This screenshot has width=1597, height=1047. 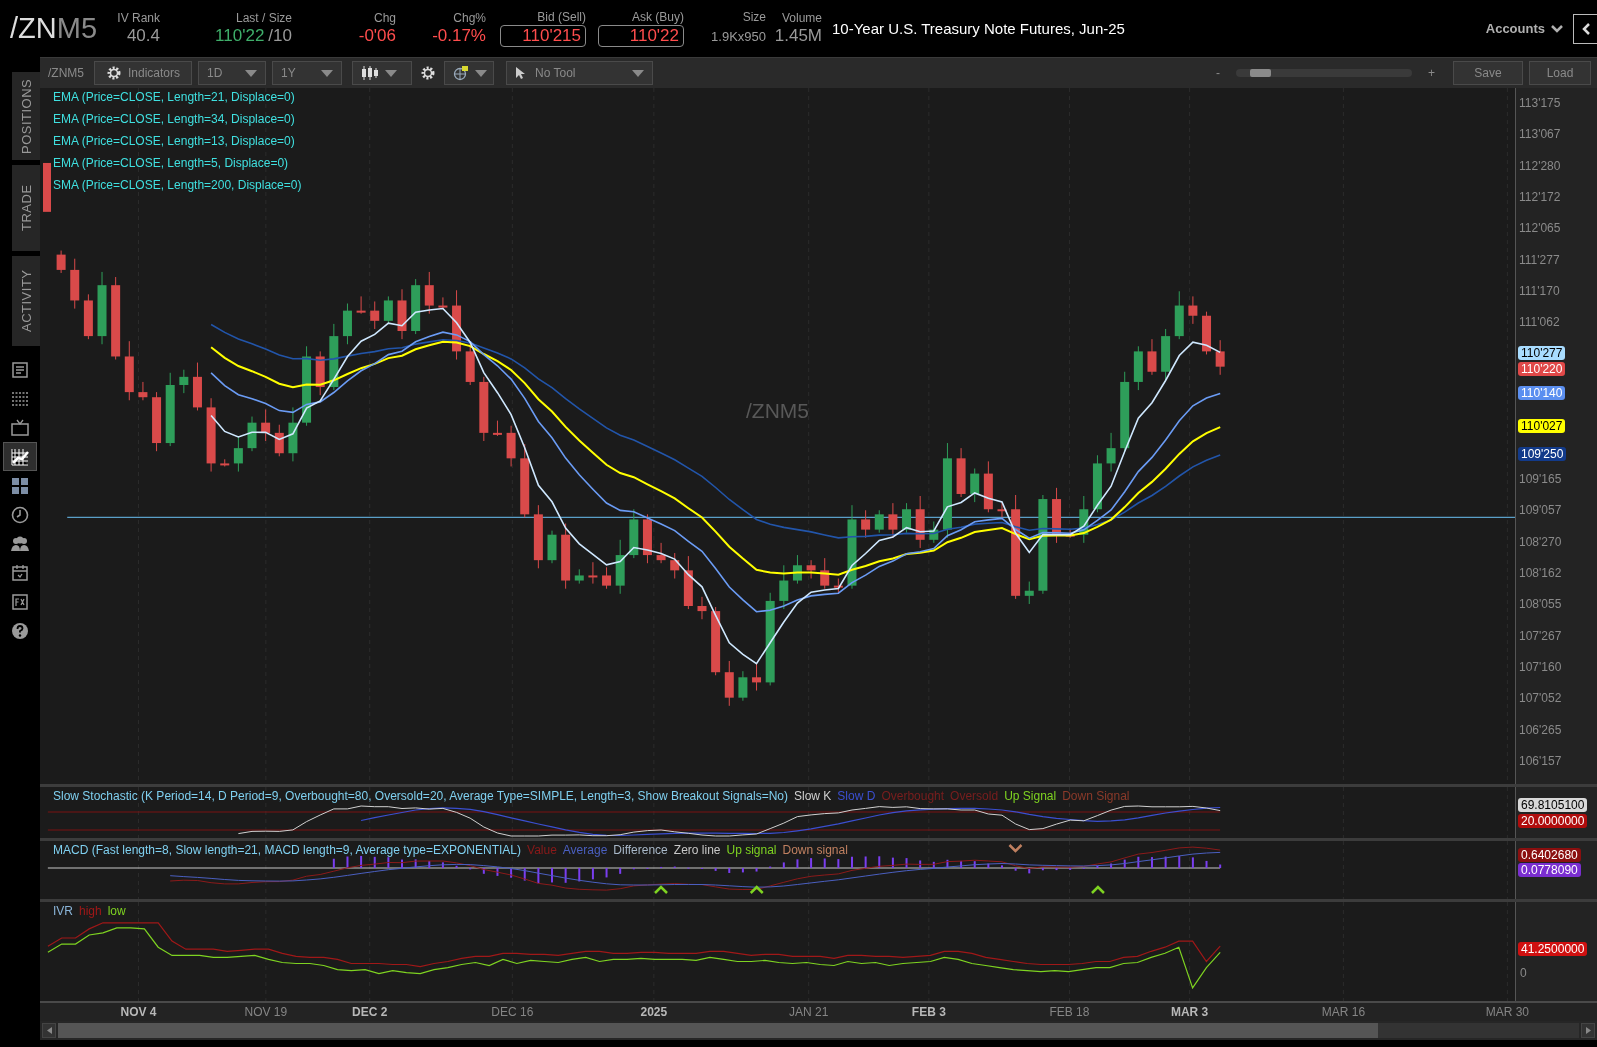 I want to click on study-legend: EMA (Price=CLOSE, Length=5, Displace=0), so click(x=177, y=163).